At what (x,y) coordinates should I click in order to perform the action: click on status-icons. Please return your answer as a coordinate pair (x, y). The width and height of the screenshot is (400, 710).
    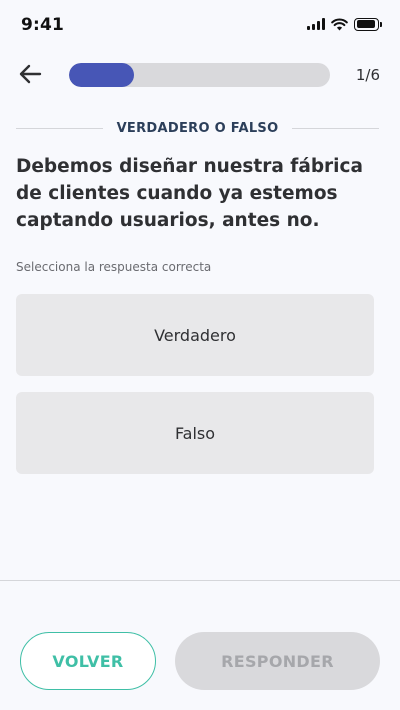
    Looking at the image, I should click on (344, 24).